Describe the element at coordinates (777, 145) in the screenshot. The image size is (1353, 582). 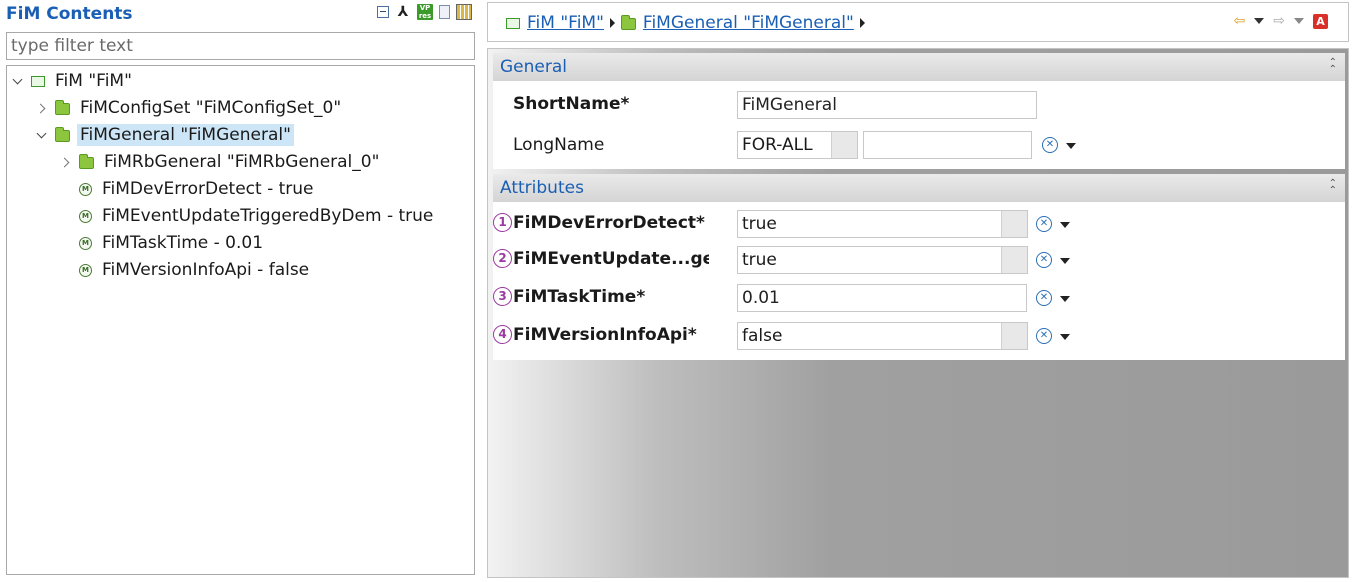
I see `longname-language-value: FOR-ALL` at that location.